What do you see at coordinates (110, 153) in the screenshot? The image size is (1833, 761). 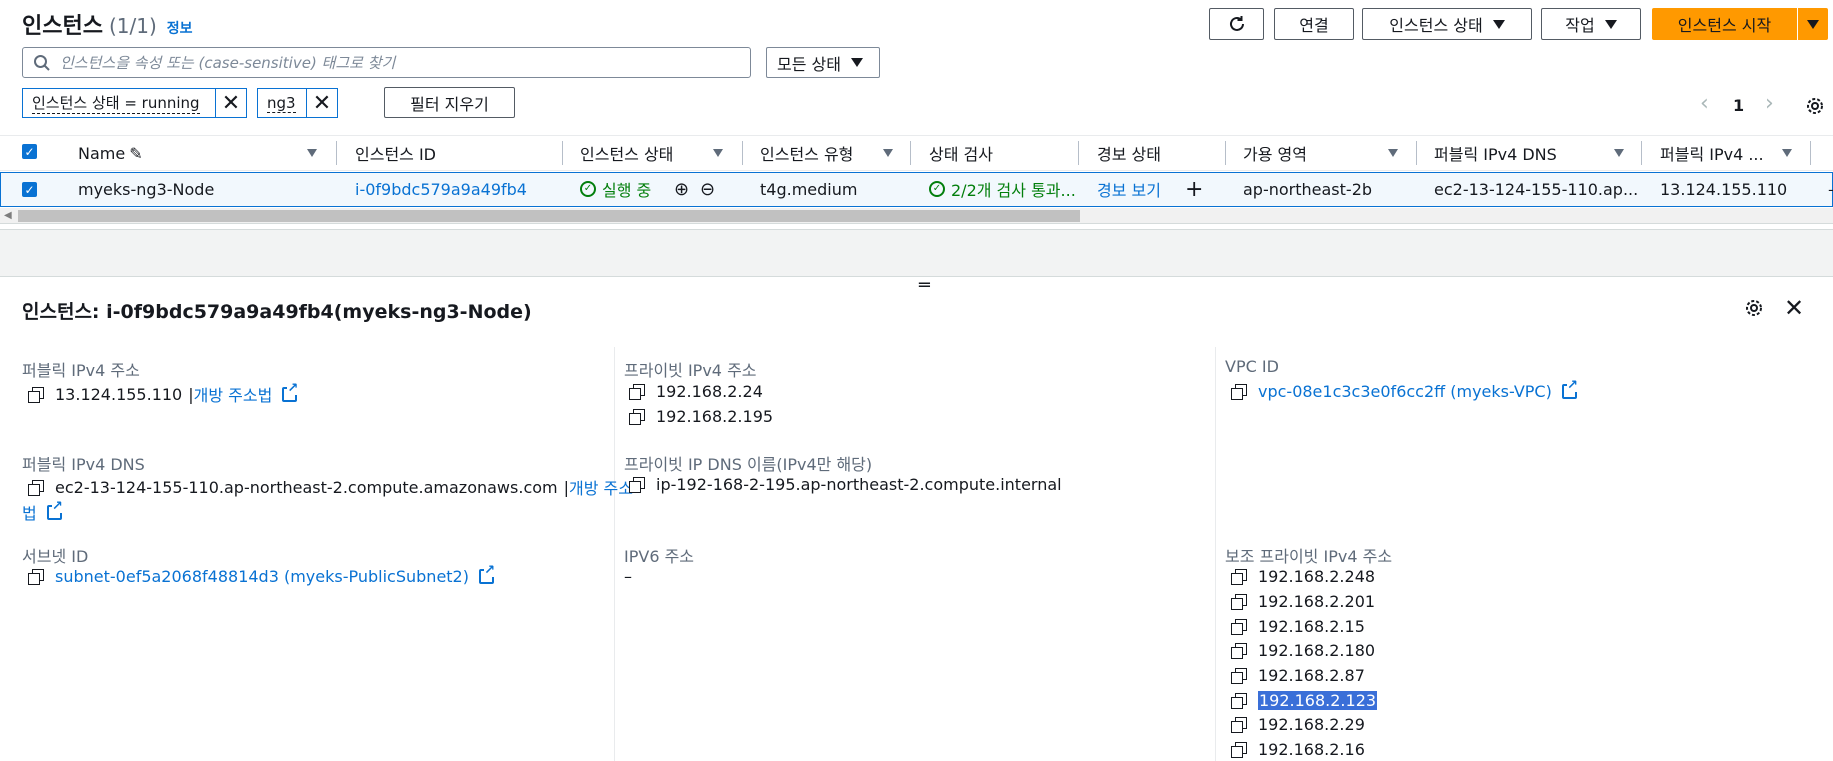 I see `column-header-name: Name ✎` at bounding box center [110, 153].